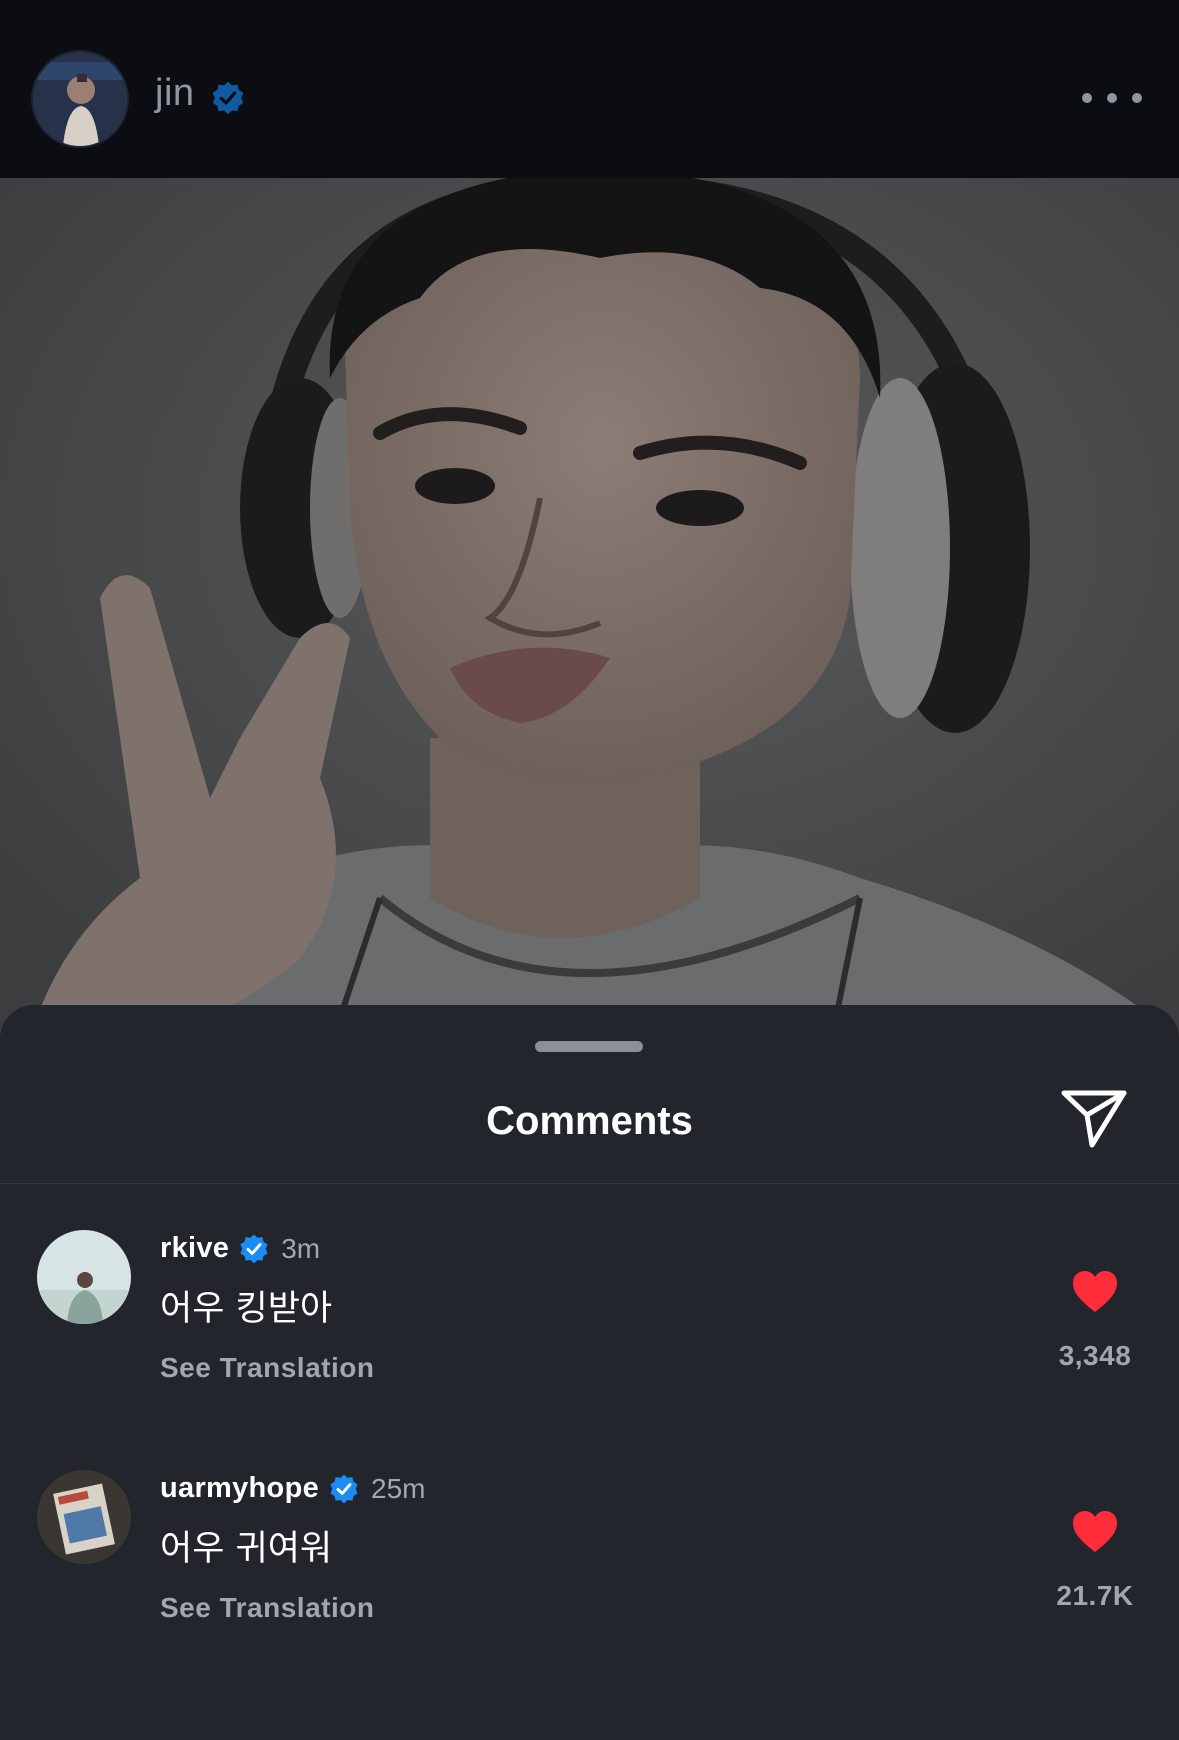 The image size is (1179, 1740). I want to click on status-bar, so click(589, 8).